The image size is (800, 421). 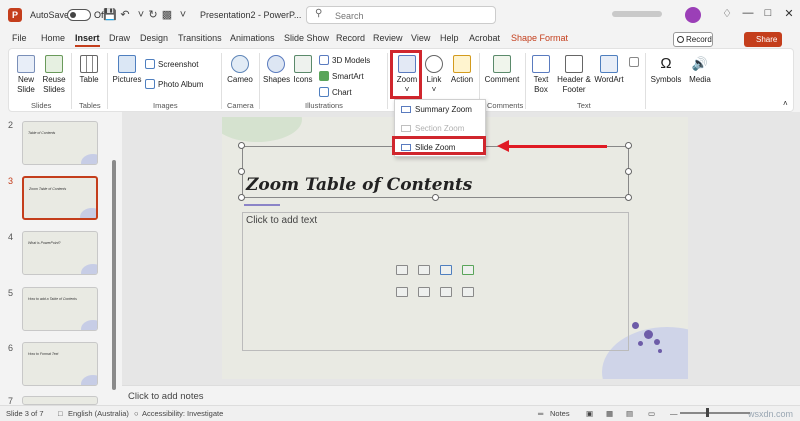 What do you see at coordinates (574, 75) in the screenshot?
I see `header-footer-button: Header & Footer` at bounding box center [574, 75].